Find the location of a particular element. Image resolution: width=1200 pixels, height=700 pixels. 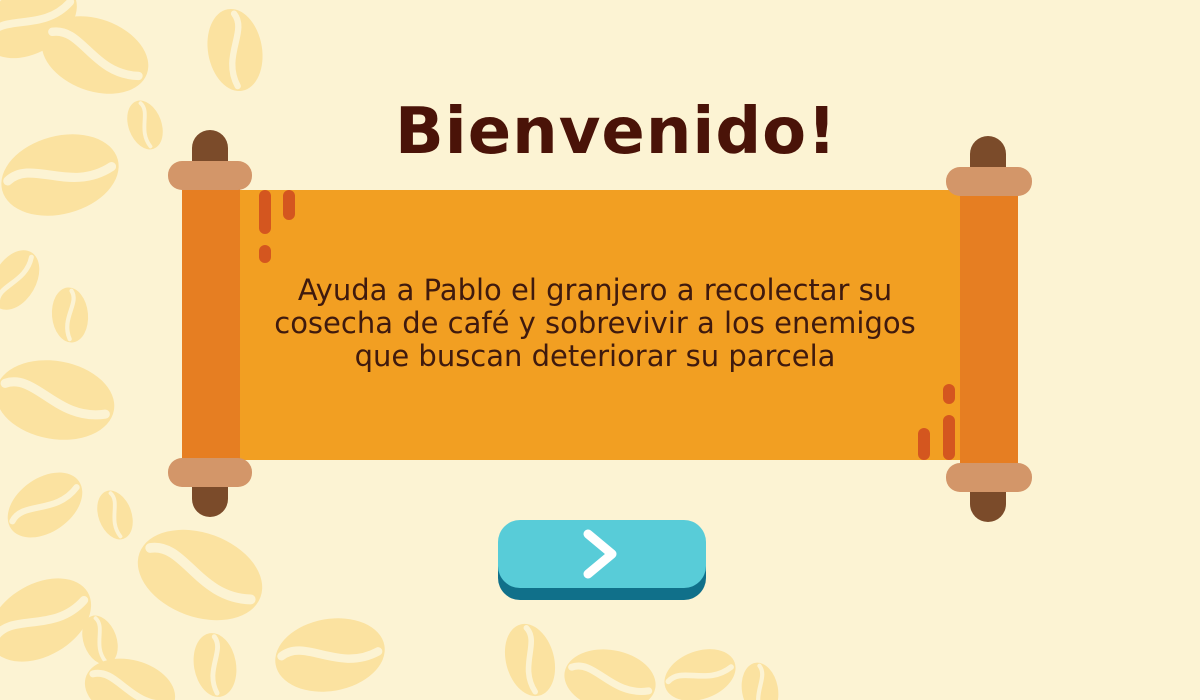

chevron-right-icon is located at coordinates (600, 554).